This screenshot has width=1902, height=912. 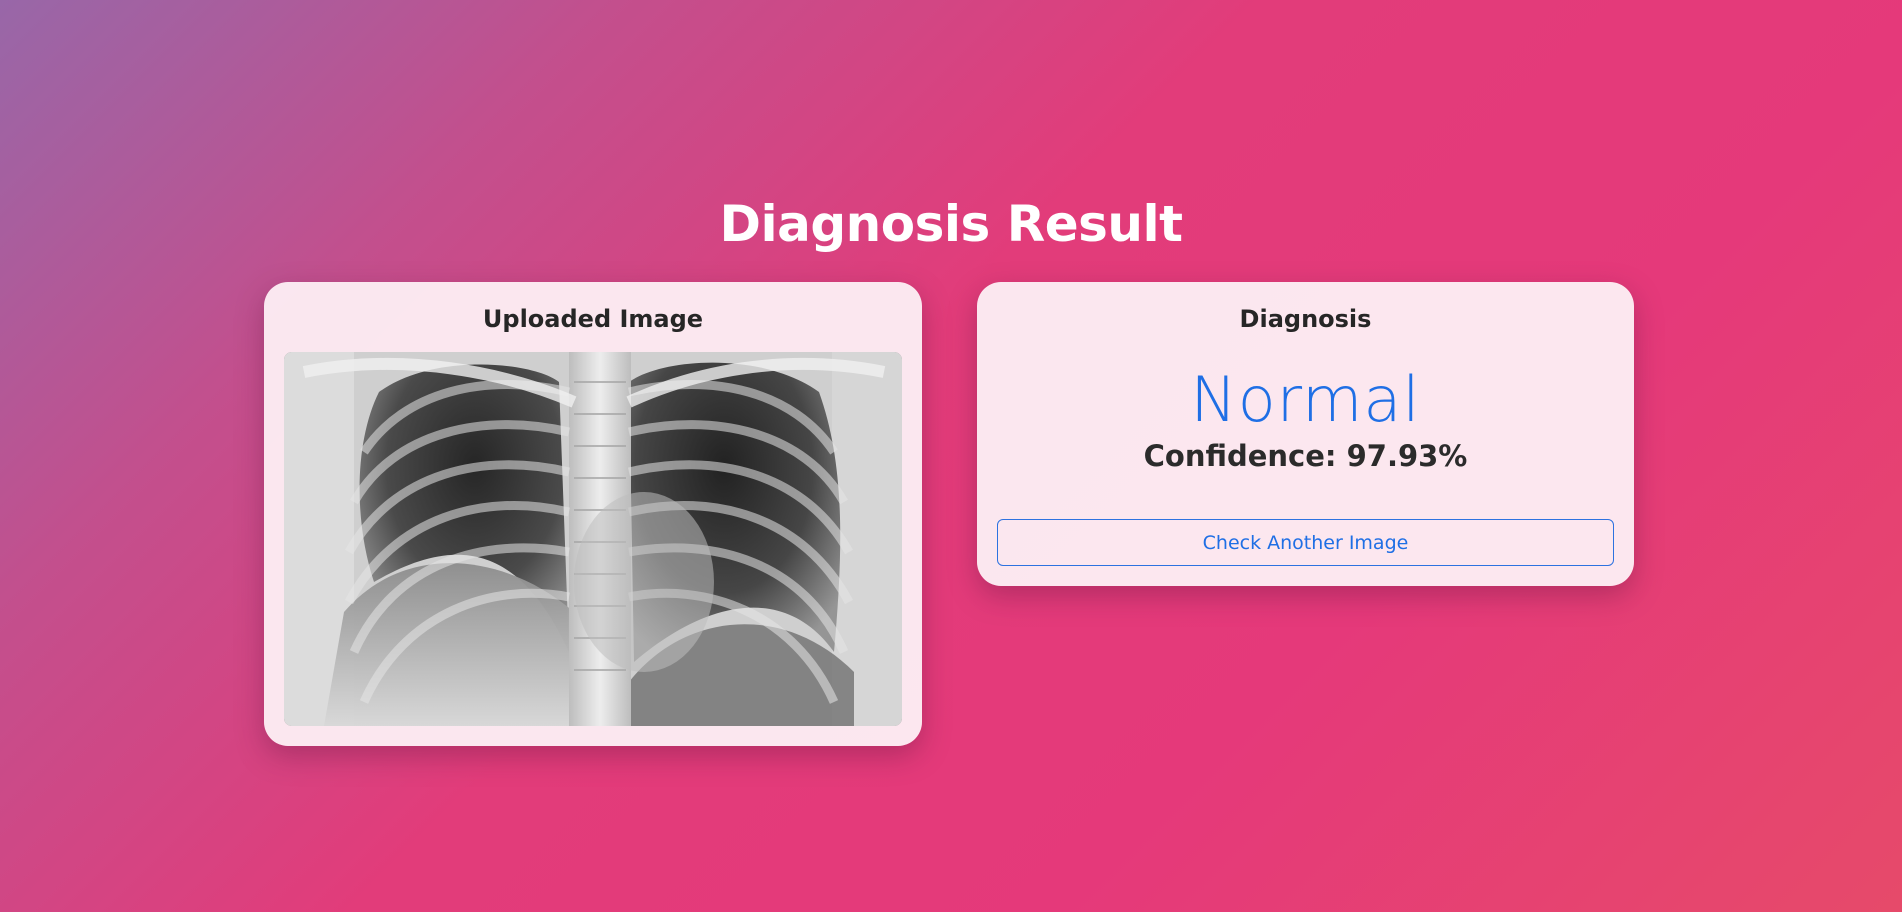 I want to click on diagnosis-result: Normal, so click(x=1305, y=399).